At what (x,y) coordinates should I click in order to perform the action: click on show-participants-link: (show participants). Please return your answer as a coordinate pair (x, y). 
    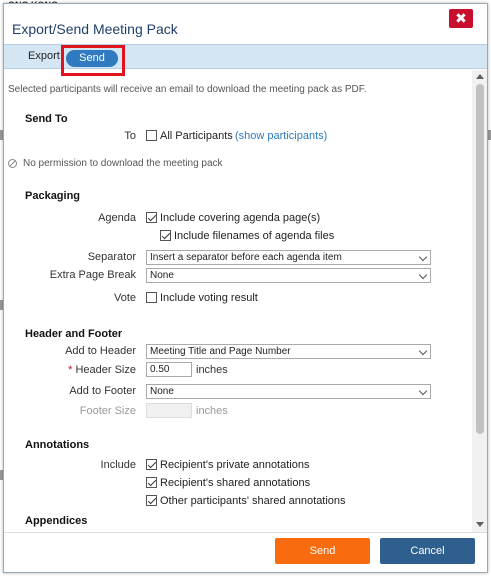
    Looking at the image, I should click on (281, 136).